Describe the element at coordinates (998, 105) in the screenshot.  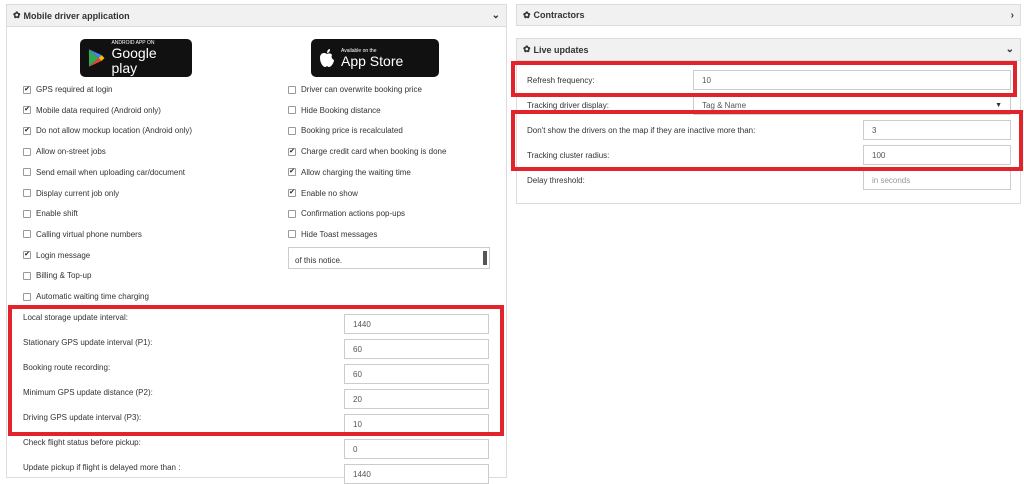
I see `caret-down-icon: ▼` at that location.